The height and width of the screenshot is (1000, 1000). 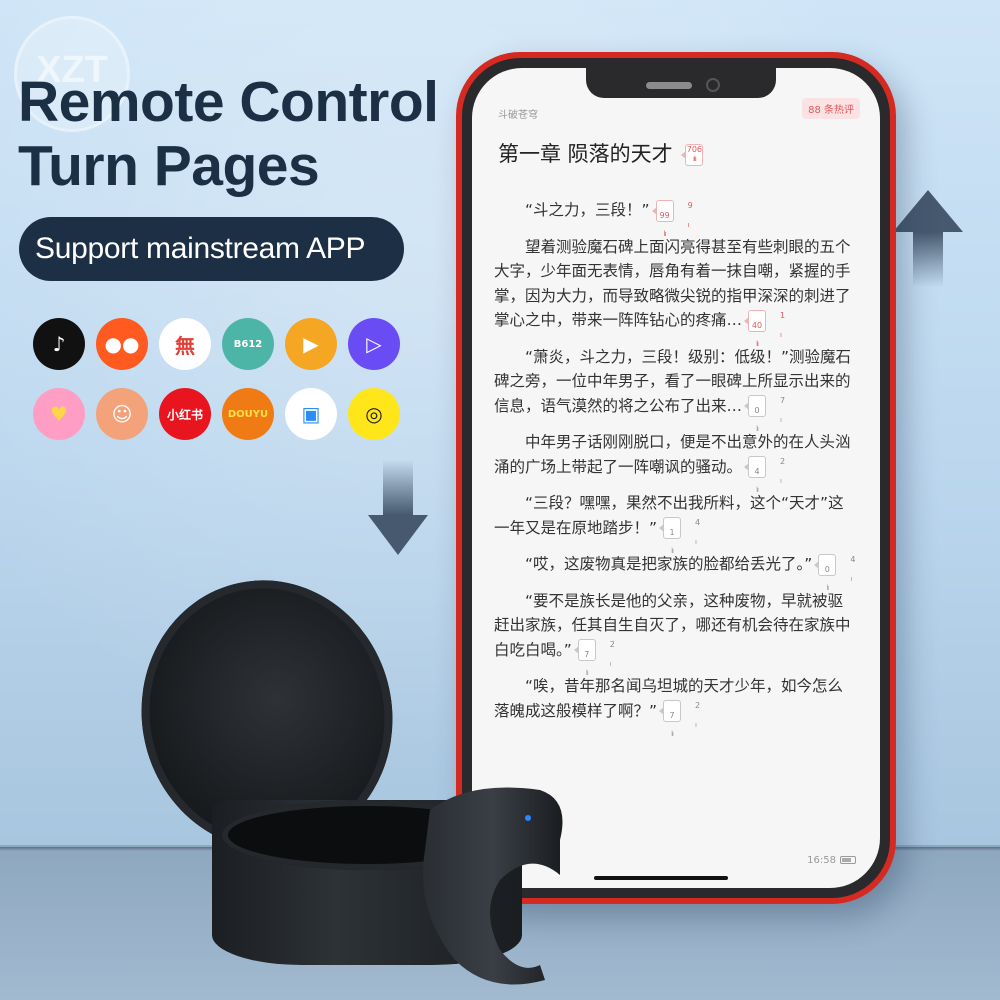 I want to click on app-glyph: ♥, so click(x=59, y=414).